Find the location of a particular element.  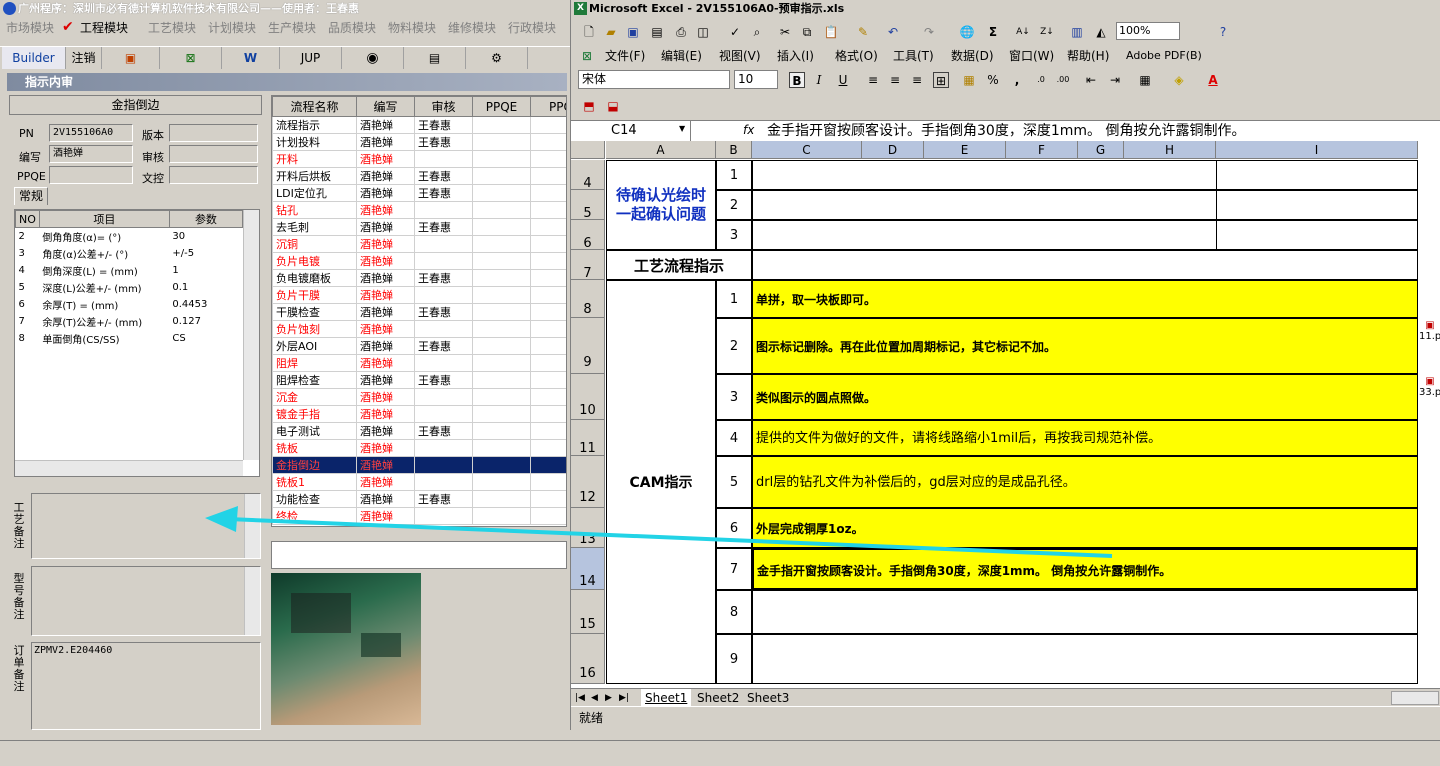

ppt-icon: ▣ is located at coordinates (131, 58).